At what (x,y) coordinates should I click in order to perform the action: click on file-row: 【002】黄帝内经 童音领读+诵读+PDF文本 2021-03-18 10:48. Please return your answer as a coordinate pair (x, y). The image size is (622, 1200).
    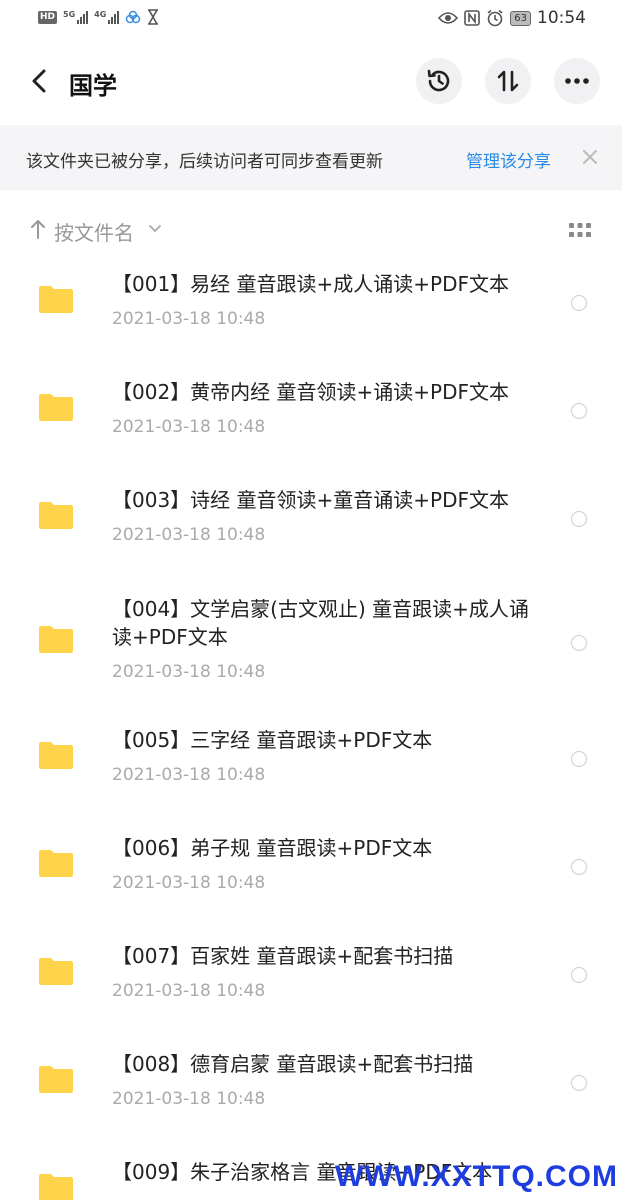
    Looking at the image, I should click on (311, 420).